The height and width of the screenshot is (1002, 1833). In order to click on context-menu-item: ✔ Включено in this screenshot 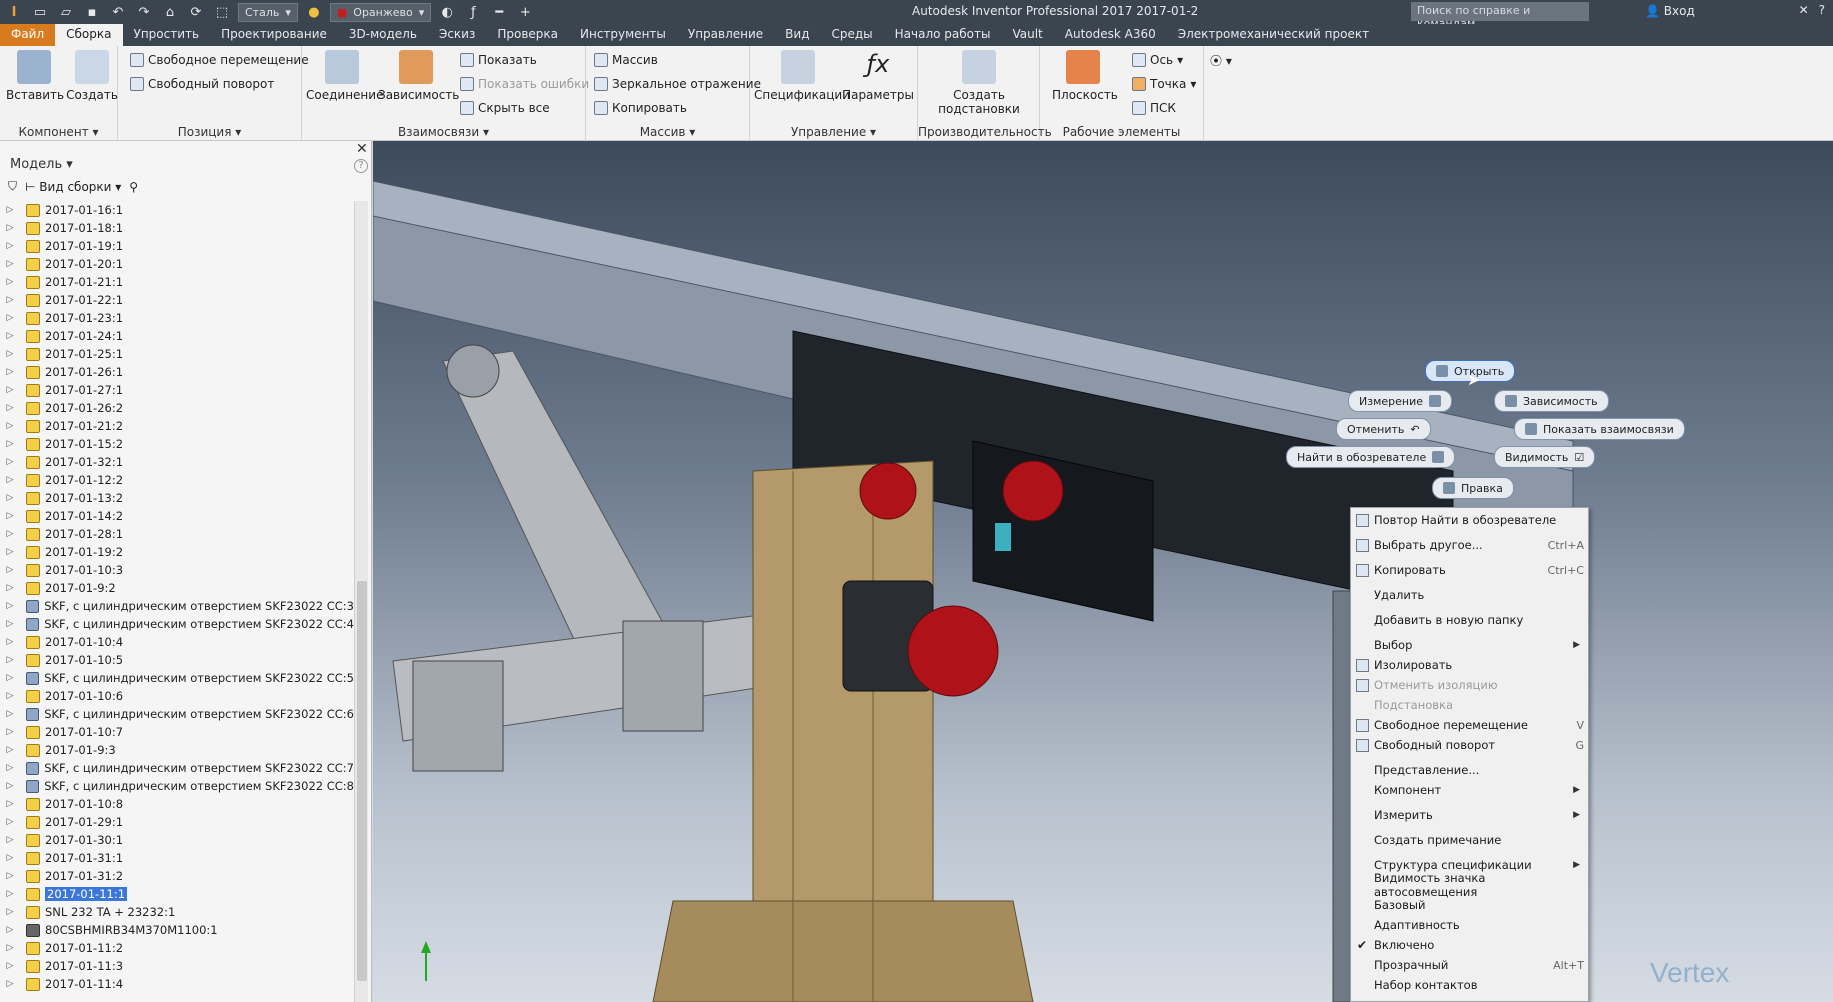, I will do `click(1469, 945)`.